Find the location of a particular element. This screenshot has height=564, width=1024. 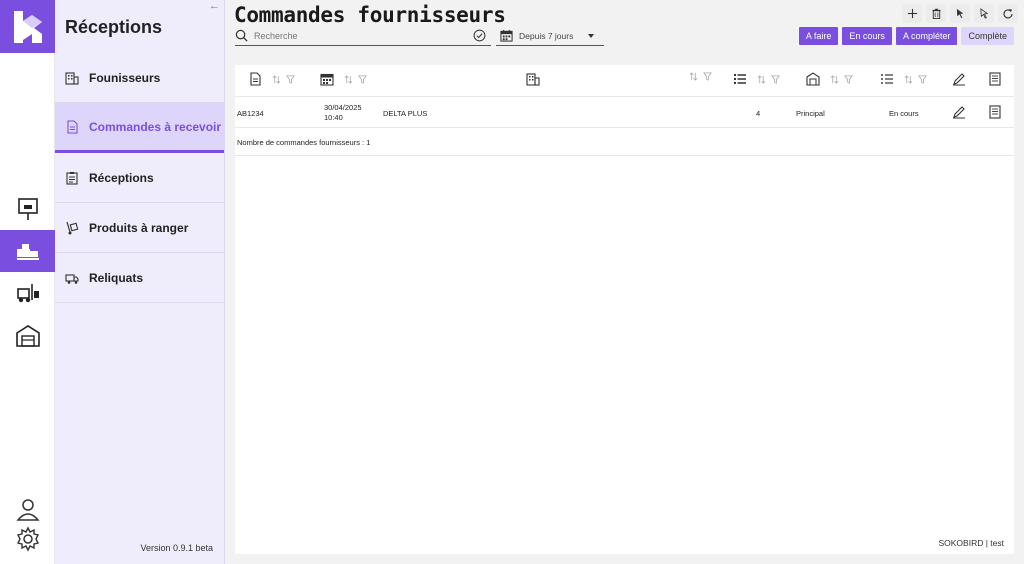

refresh-icon is located at coordinates (1008, 13).